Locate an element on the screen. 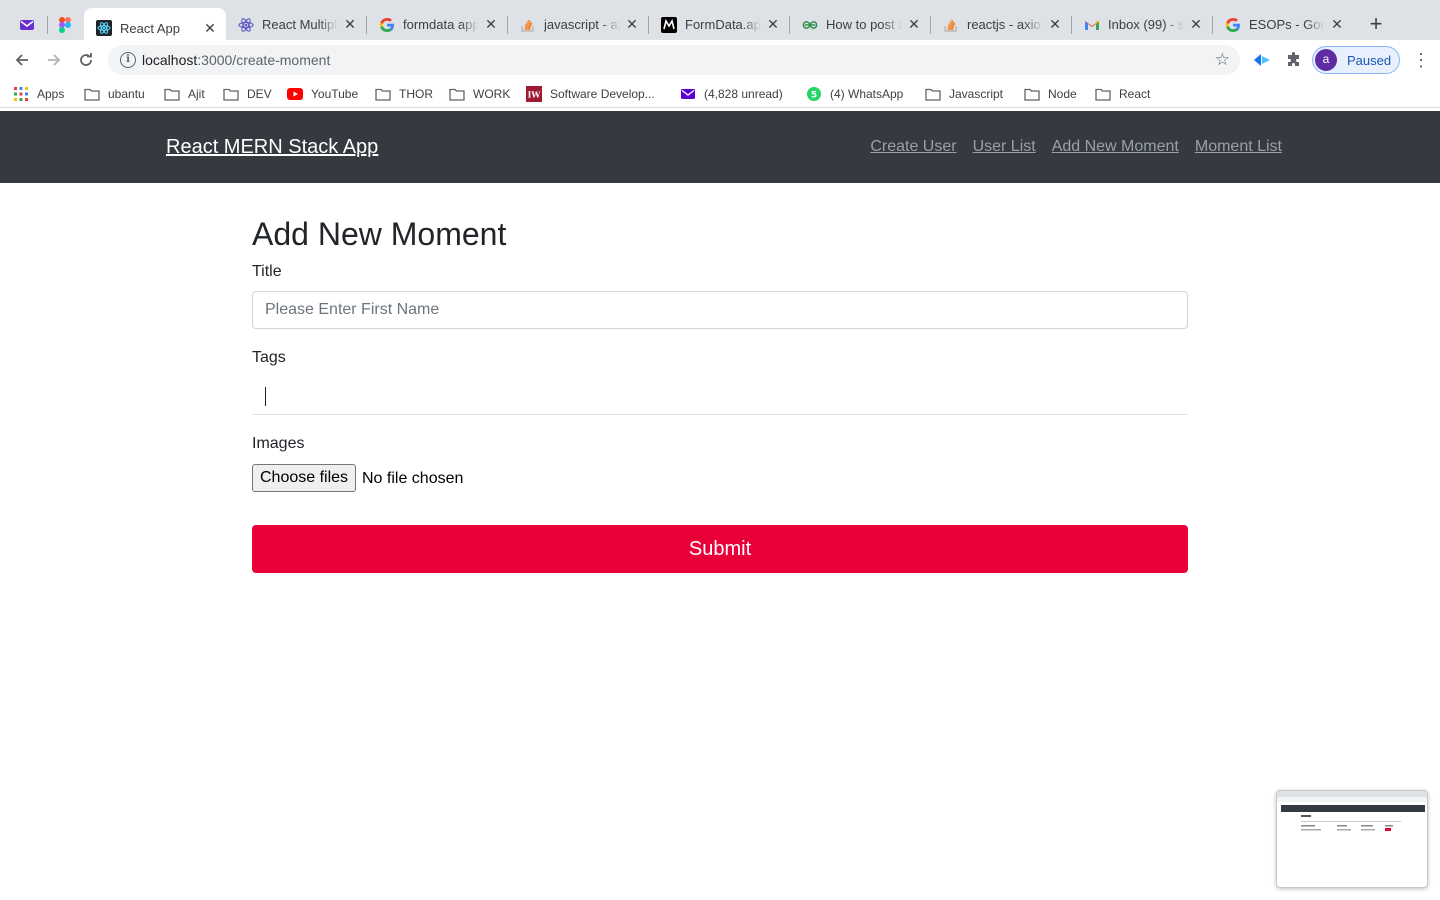  bookmark-dev: DEV is located at coordinates (247, 94).